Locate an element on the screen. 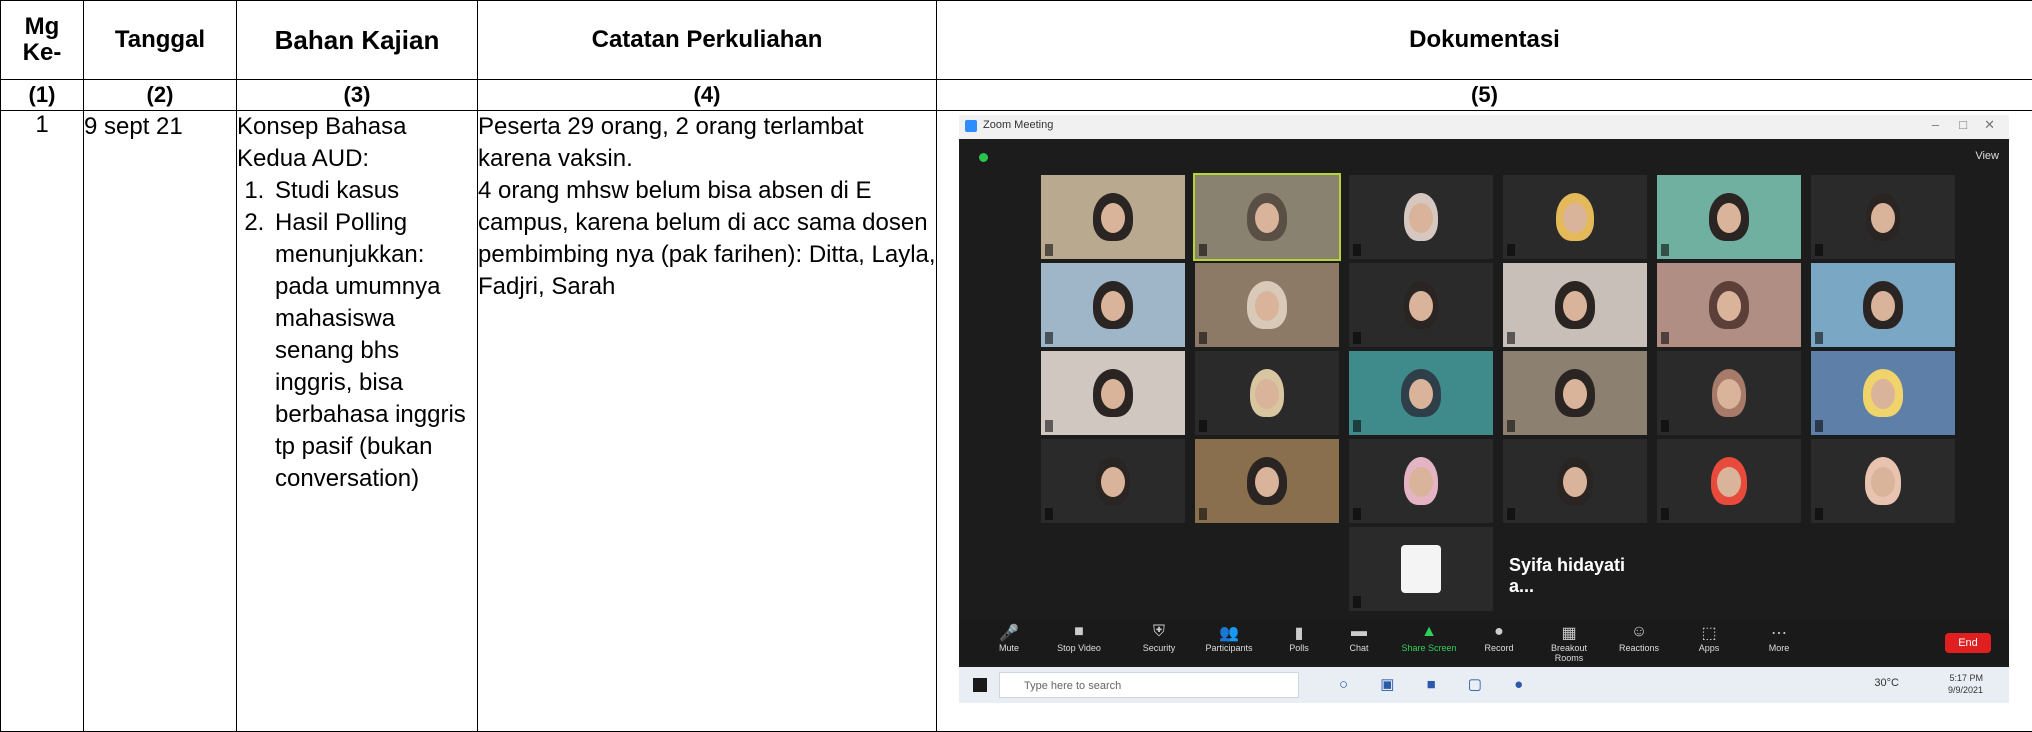 This screenshot has width=2032, height=732. taskbar-clock: 5:17 PM9/9/2021 is located at coordinates (1965, 684).